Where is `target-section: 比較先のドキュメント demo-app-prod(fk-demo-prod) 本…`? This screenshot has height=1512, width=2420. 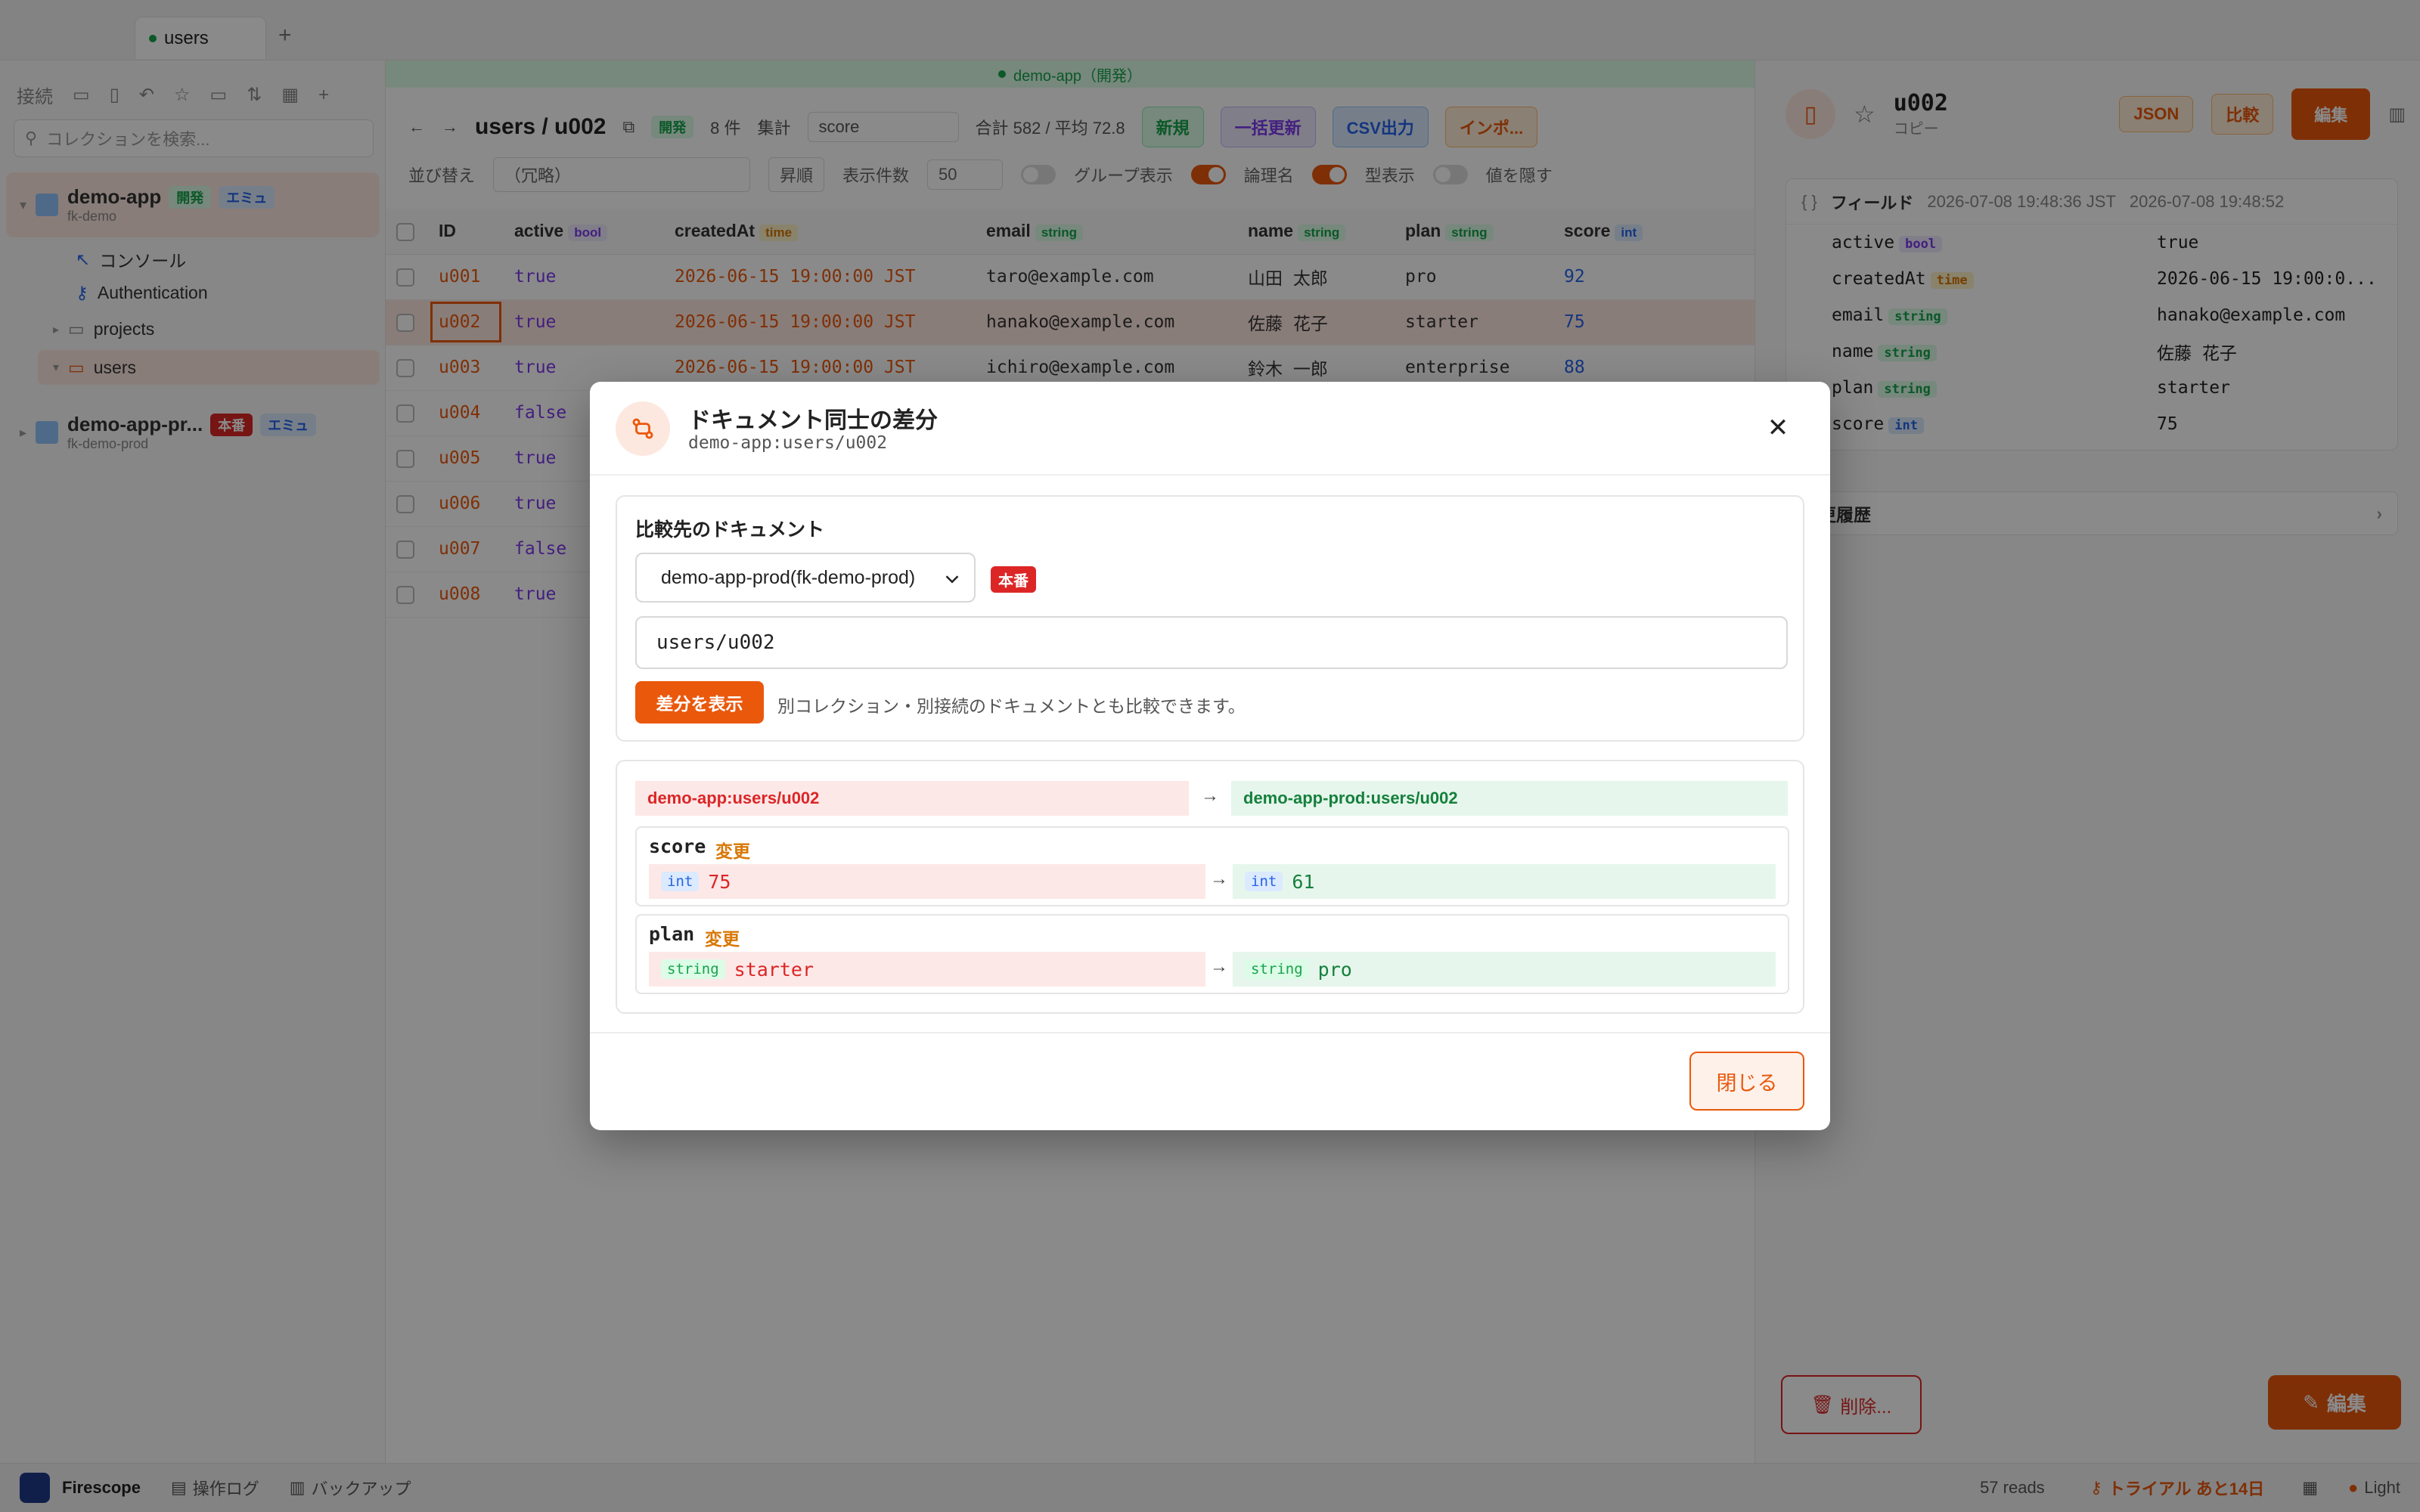
target-section: 比較先のドキュメント demo-app-prod(fk-demo-prod) 本… is located at coordinates (1210, 618).